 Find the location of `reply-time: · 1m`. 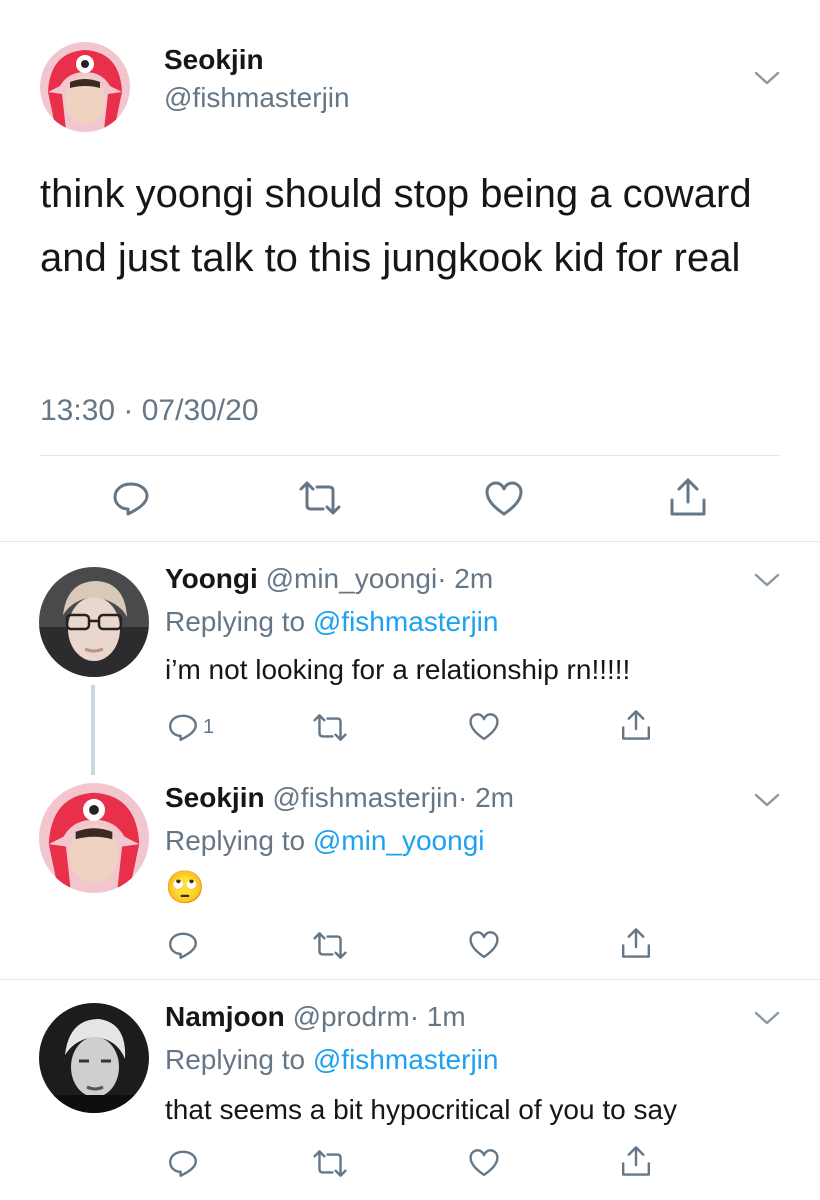

reply-time: · 1m is located at coordinates (438, 1016).